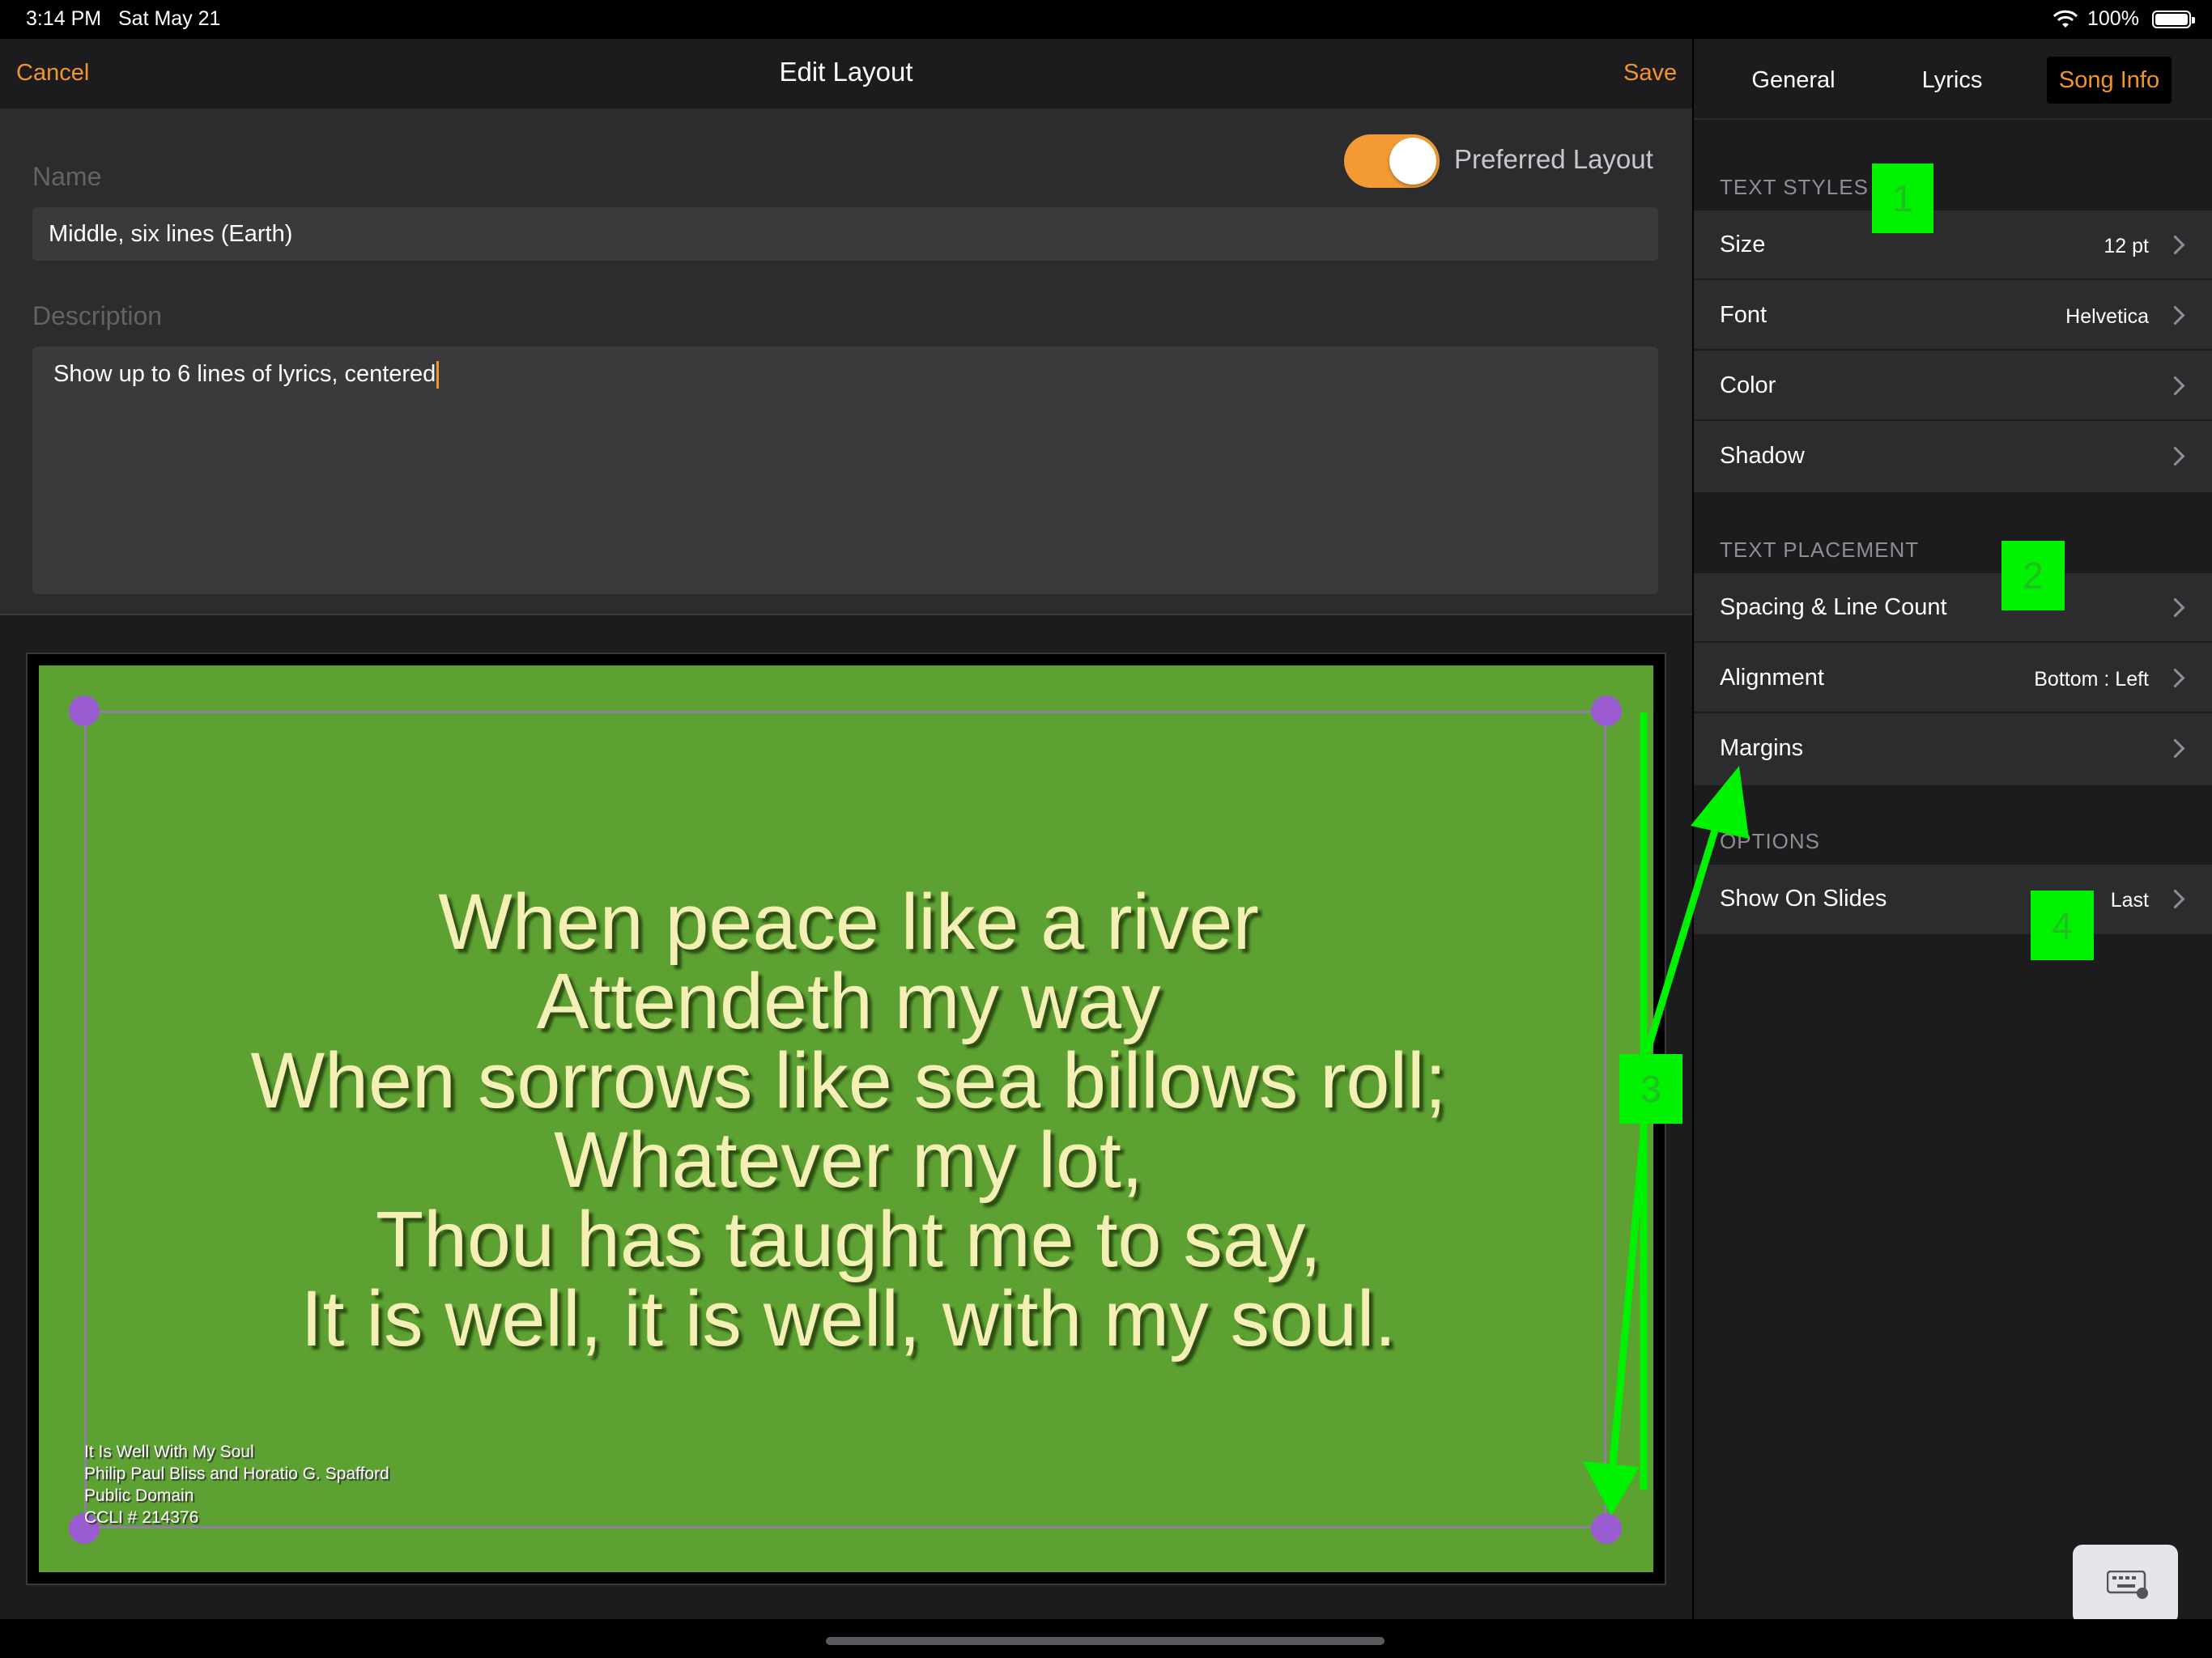  I want to click on tab-song-info: Song Info, so click(2110, 80).